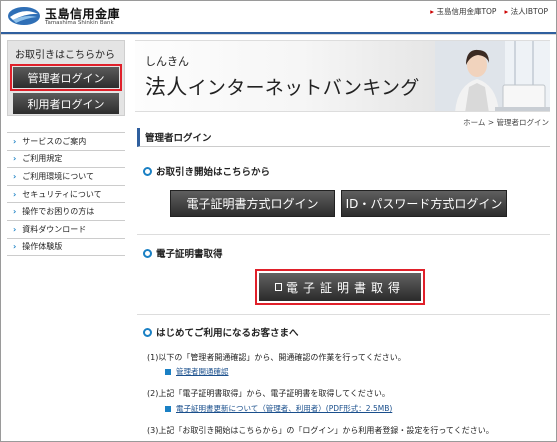 This screenshot has width=557, height=442. I want to click on section-cert-heading: 電子証明書取得, so click(183, 253).